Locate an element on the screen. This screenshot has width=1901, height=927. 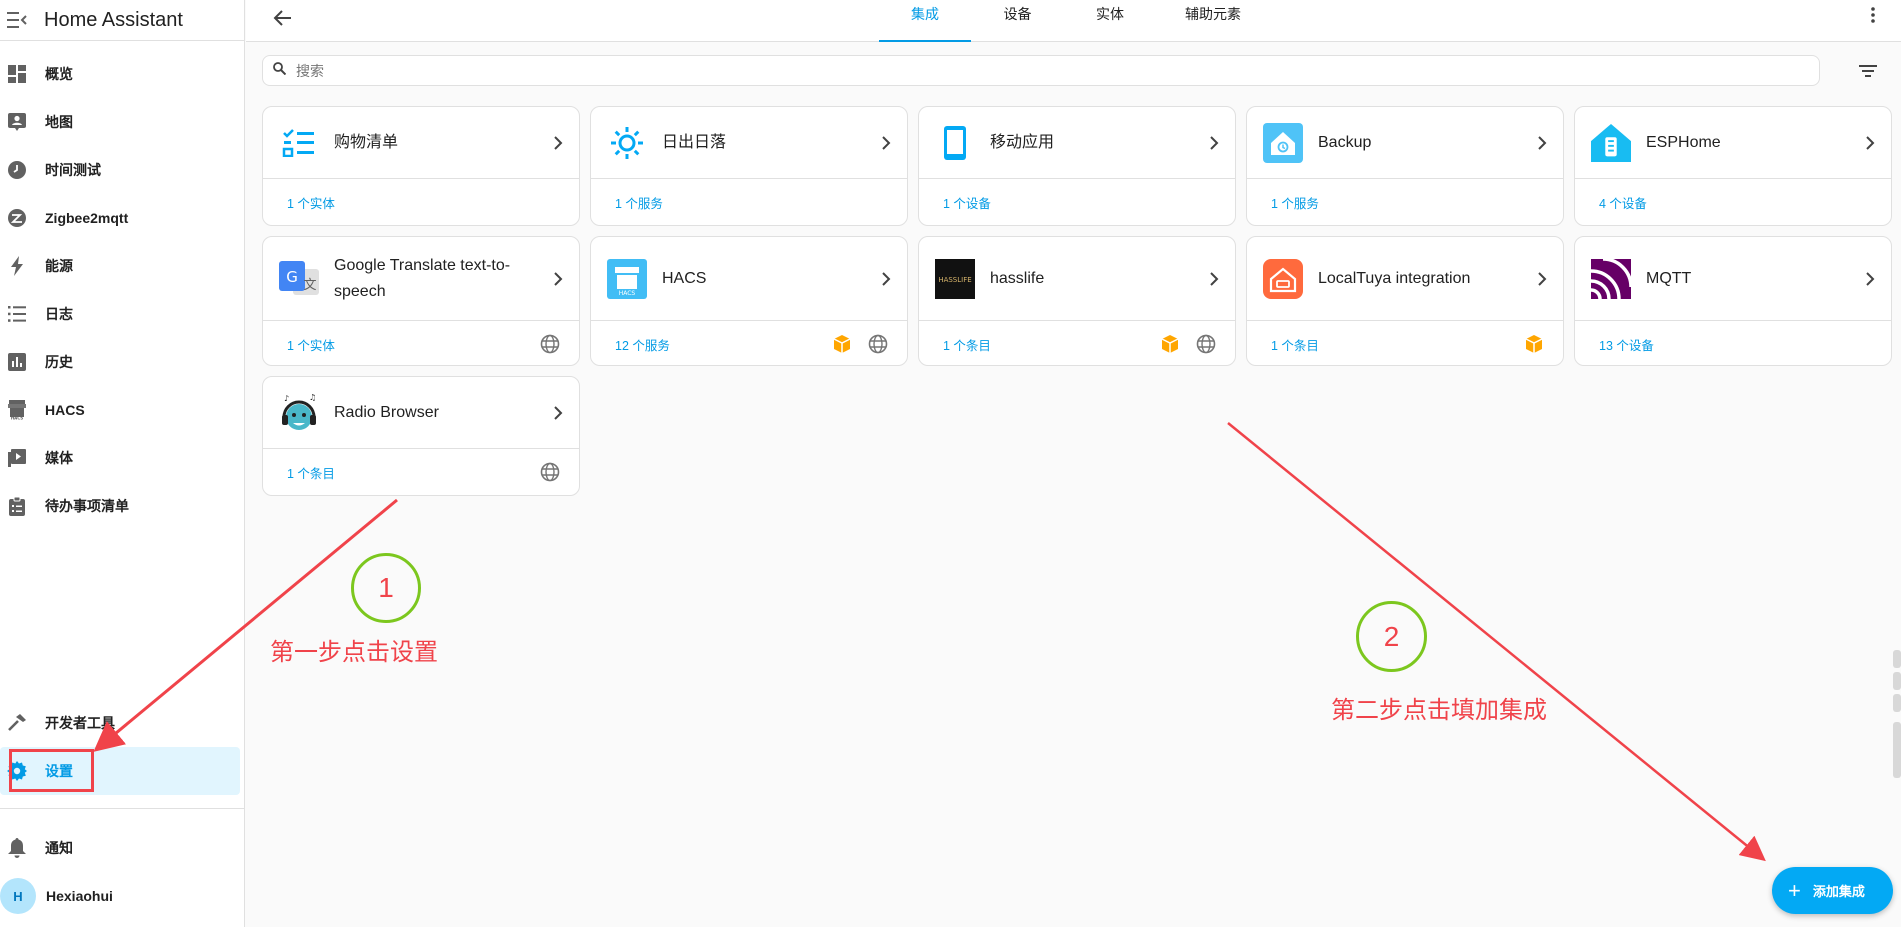
add-integration-button: + 添加集成 is located at coordinates (1832, 890).